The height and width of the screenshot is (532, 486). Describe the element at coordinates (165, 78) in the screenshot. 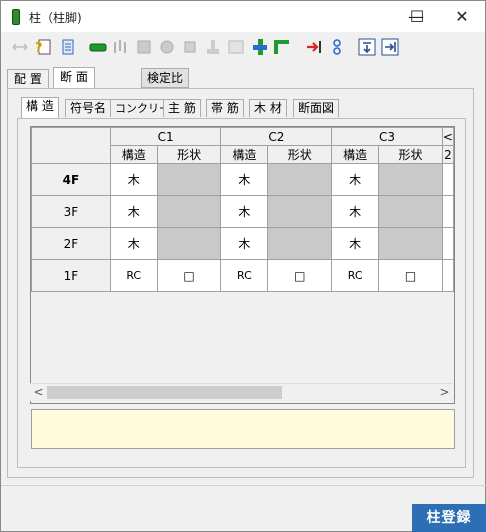

I see `kentei-button: 検定比` at that location.